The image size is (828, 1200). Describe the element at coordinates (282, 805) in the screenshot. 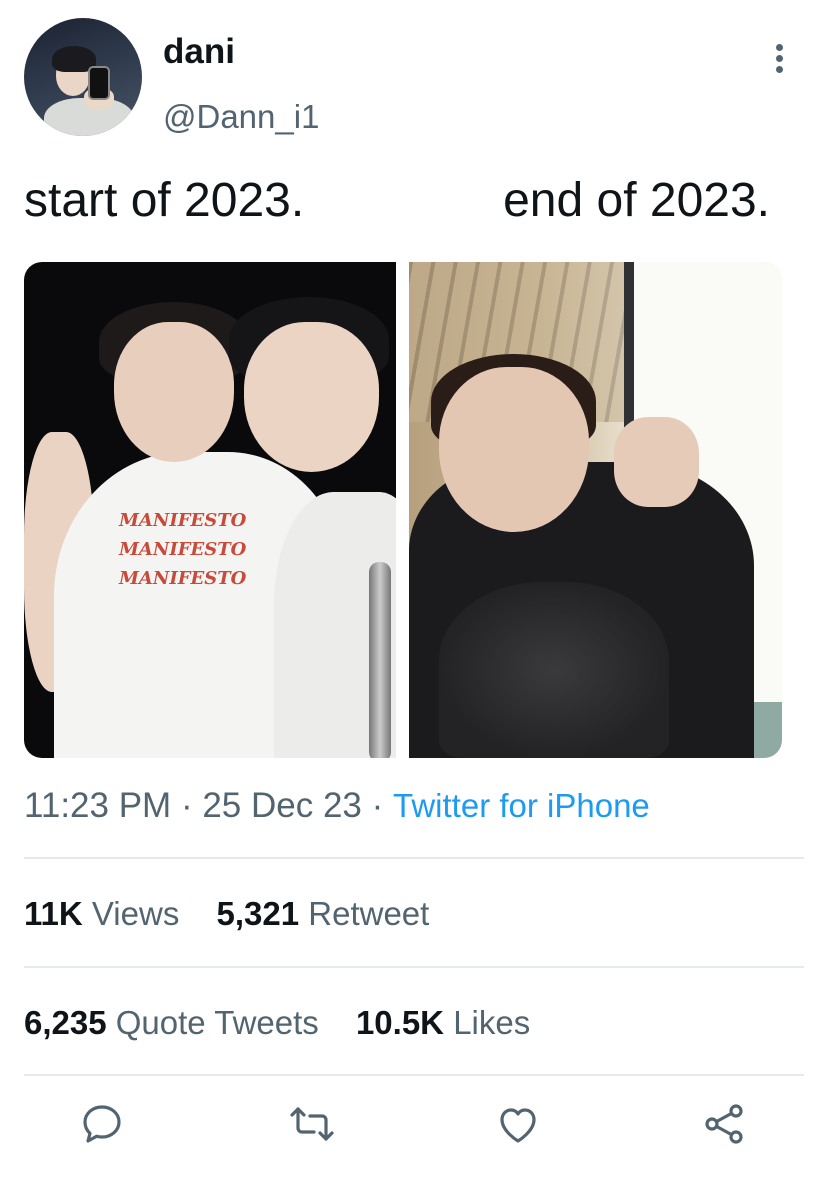

I see `tweet-date: 25 Dec 23` at that location.